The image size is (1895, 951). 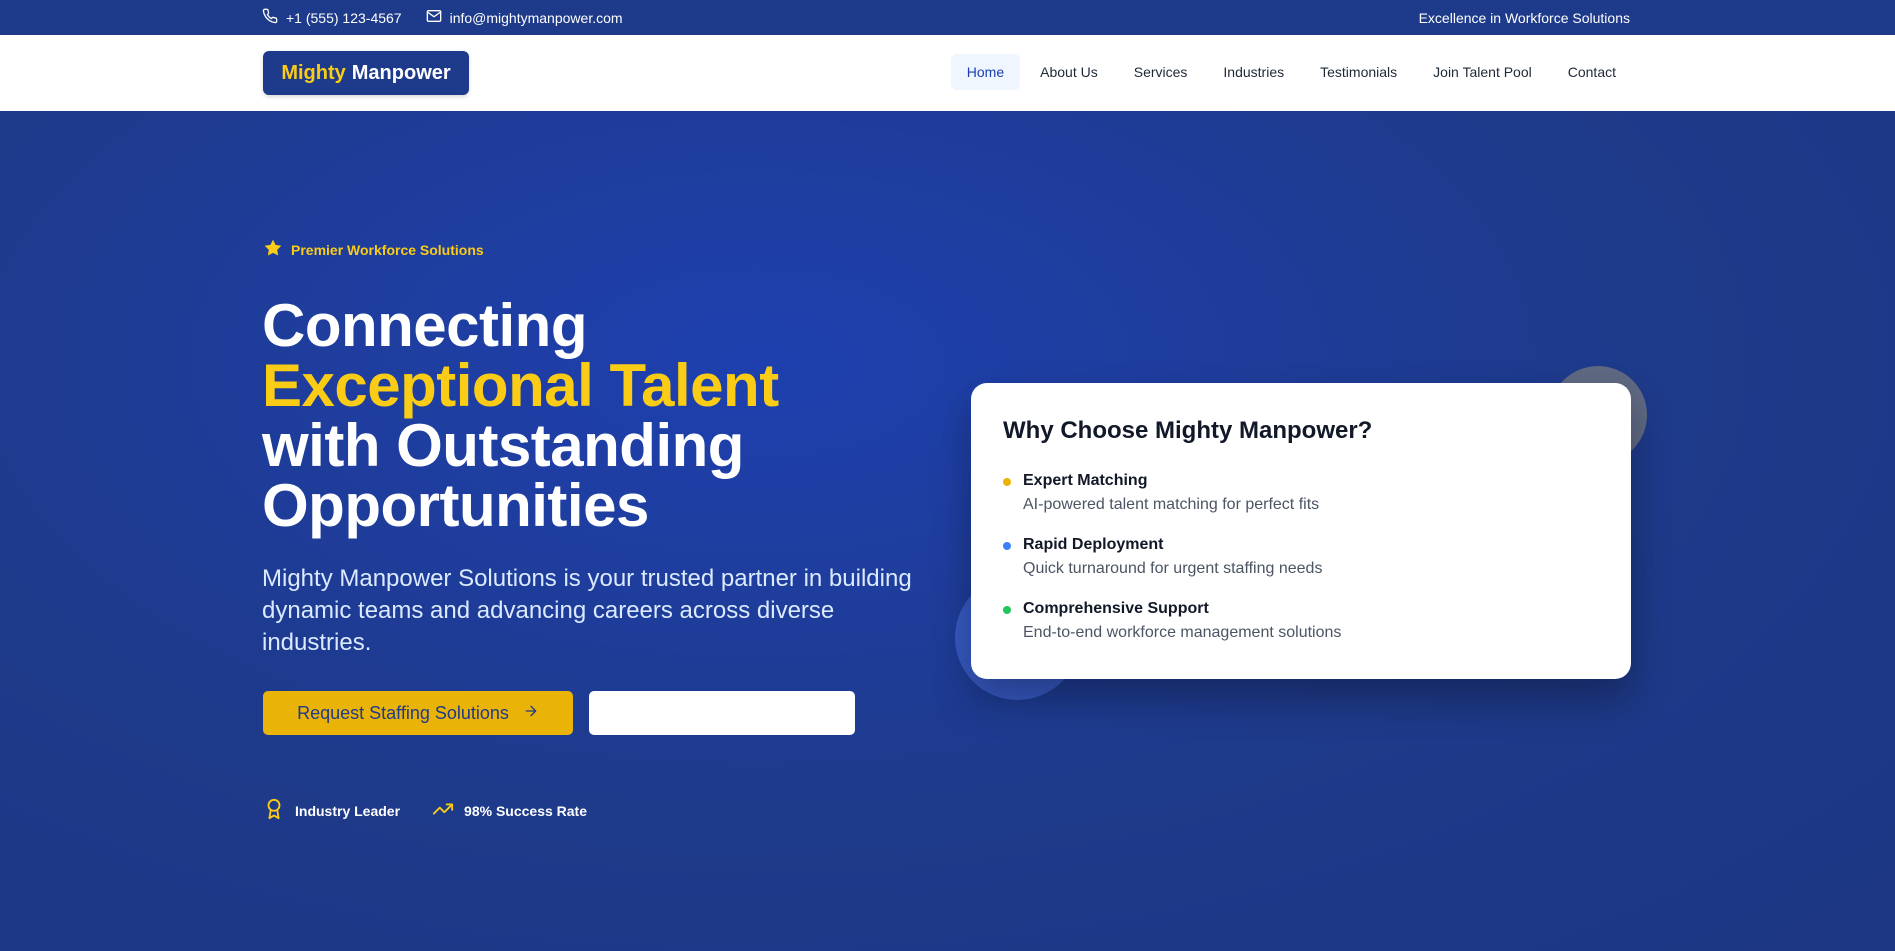 What do you see at coordinates (1161, 72) in the screenshot?
I see `nav-item-services: Services` at bounding box center [1161, 72].